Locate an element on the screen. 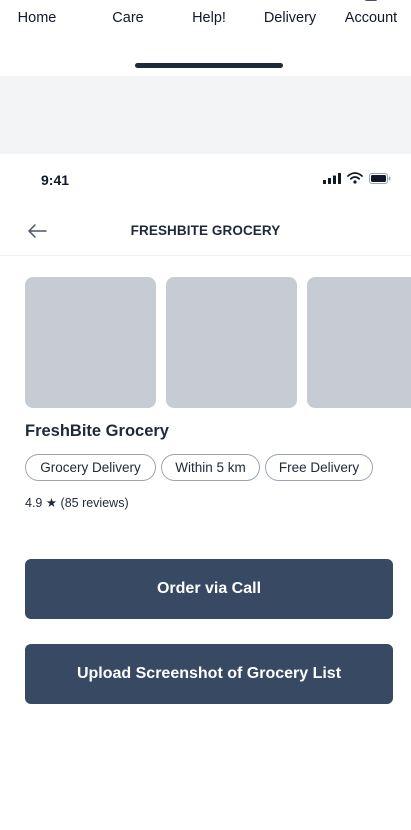  upload-grocery-list-button: Upload Screenshot of Grocery List is located at coordinates (209, 674).